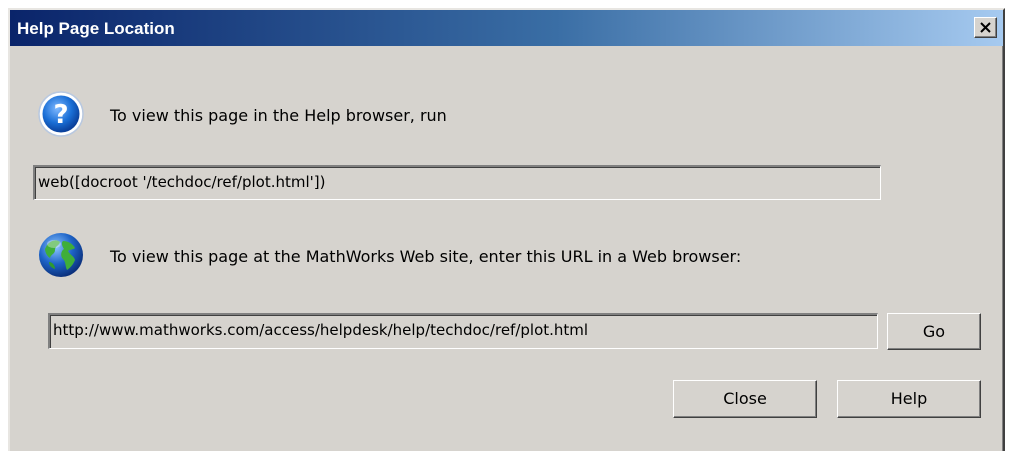 Image resolution: width=1009 pixels, height=453 pixels. What do you see at coordinates (457, 182) in the screenshot?
I see `command-field: web([docroot '/techdoc/ref/plot.html'])` at bounding box center [457, 182].